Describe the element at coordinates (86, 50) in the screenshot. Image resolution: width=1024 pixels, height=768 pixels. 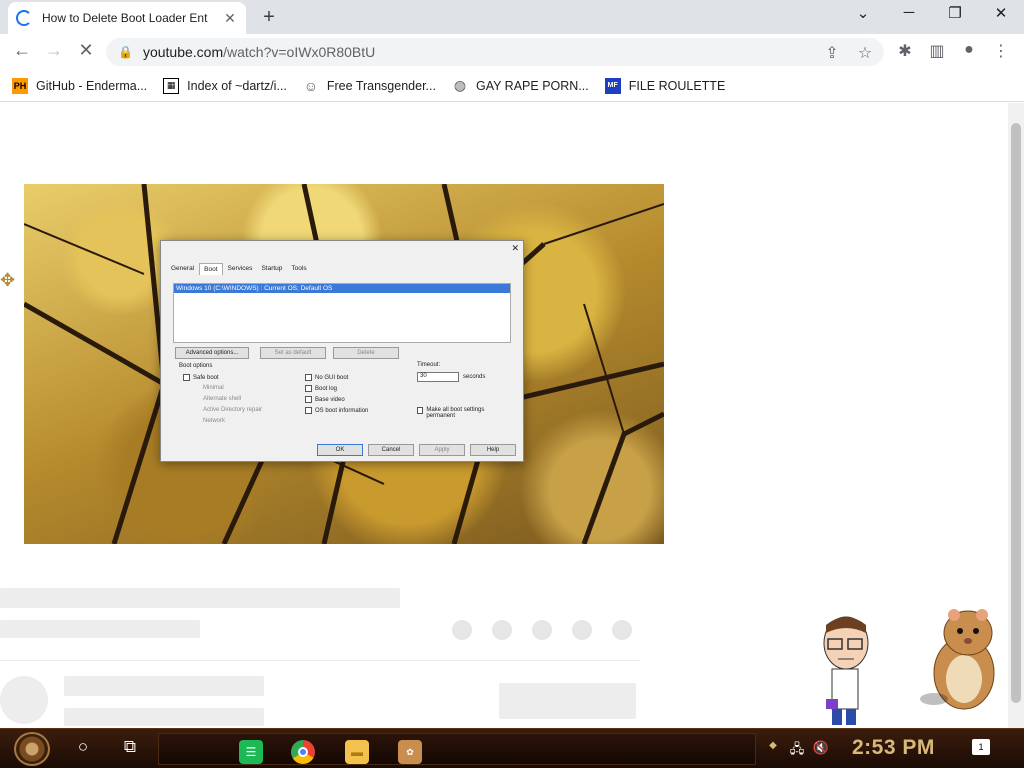
I see `stop-loading-icon: ✕` at that location.